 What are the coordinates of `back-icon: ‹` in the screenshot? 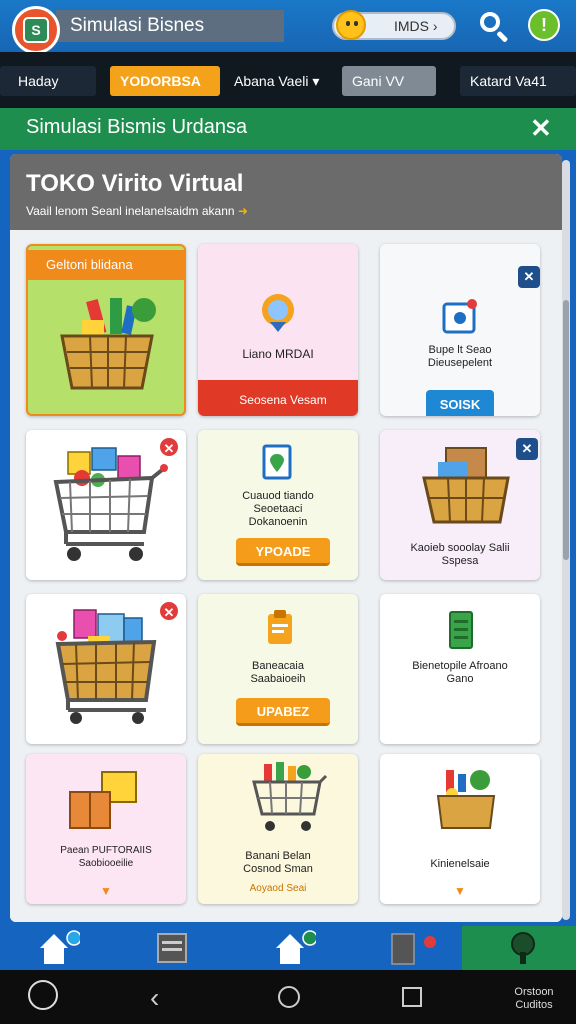 It's located at (154, 998).